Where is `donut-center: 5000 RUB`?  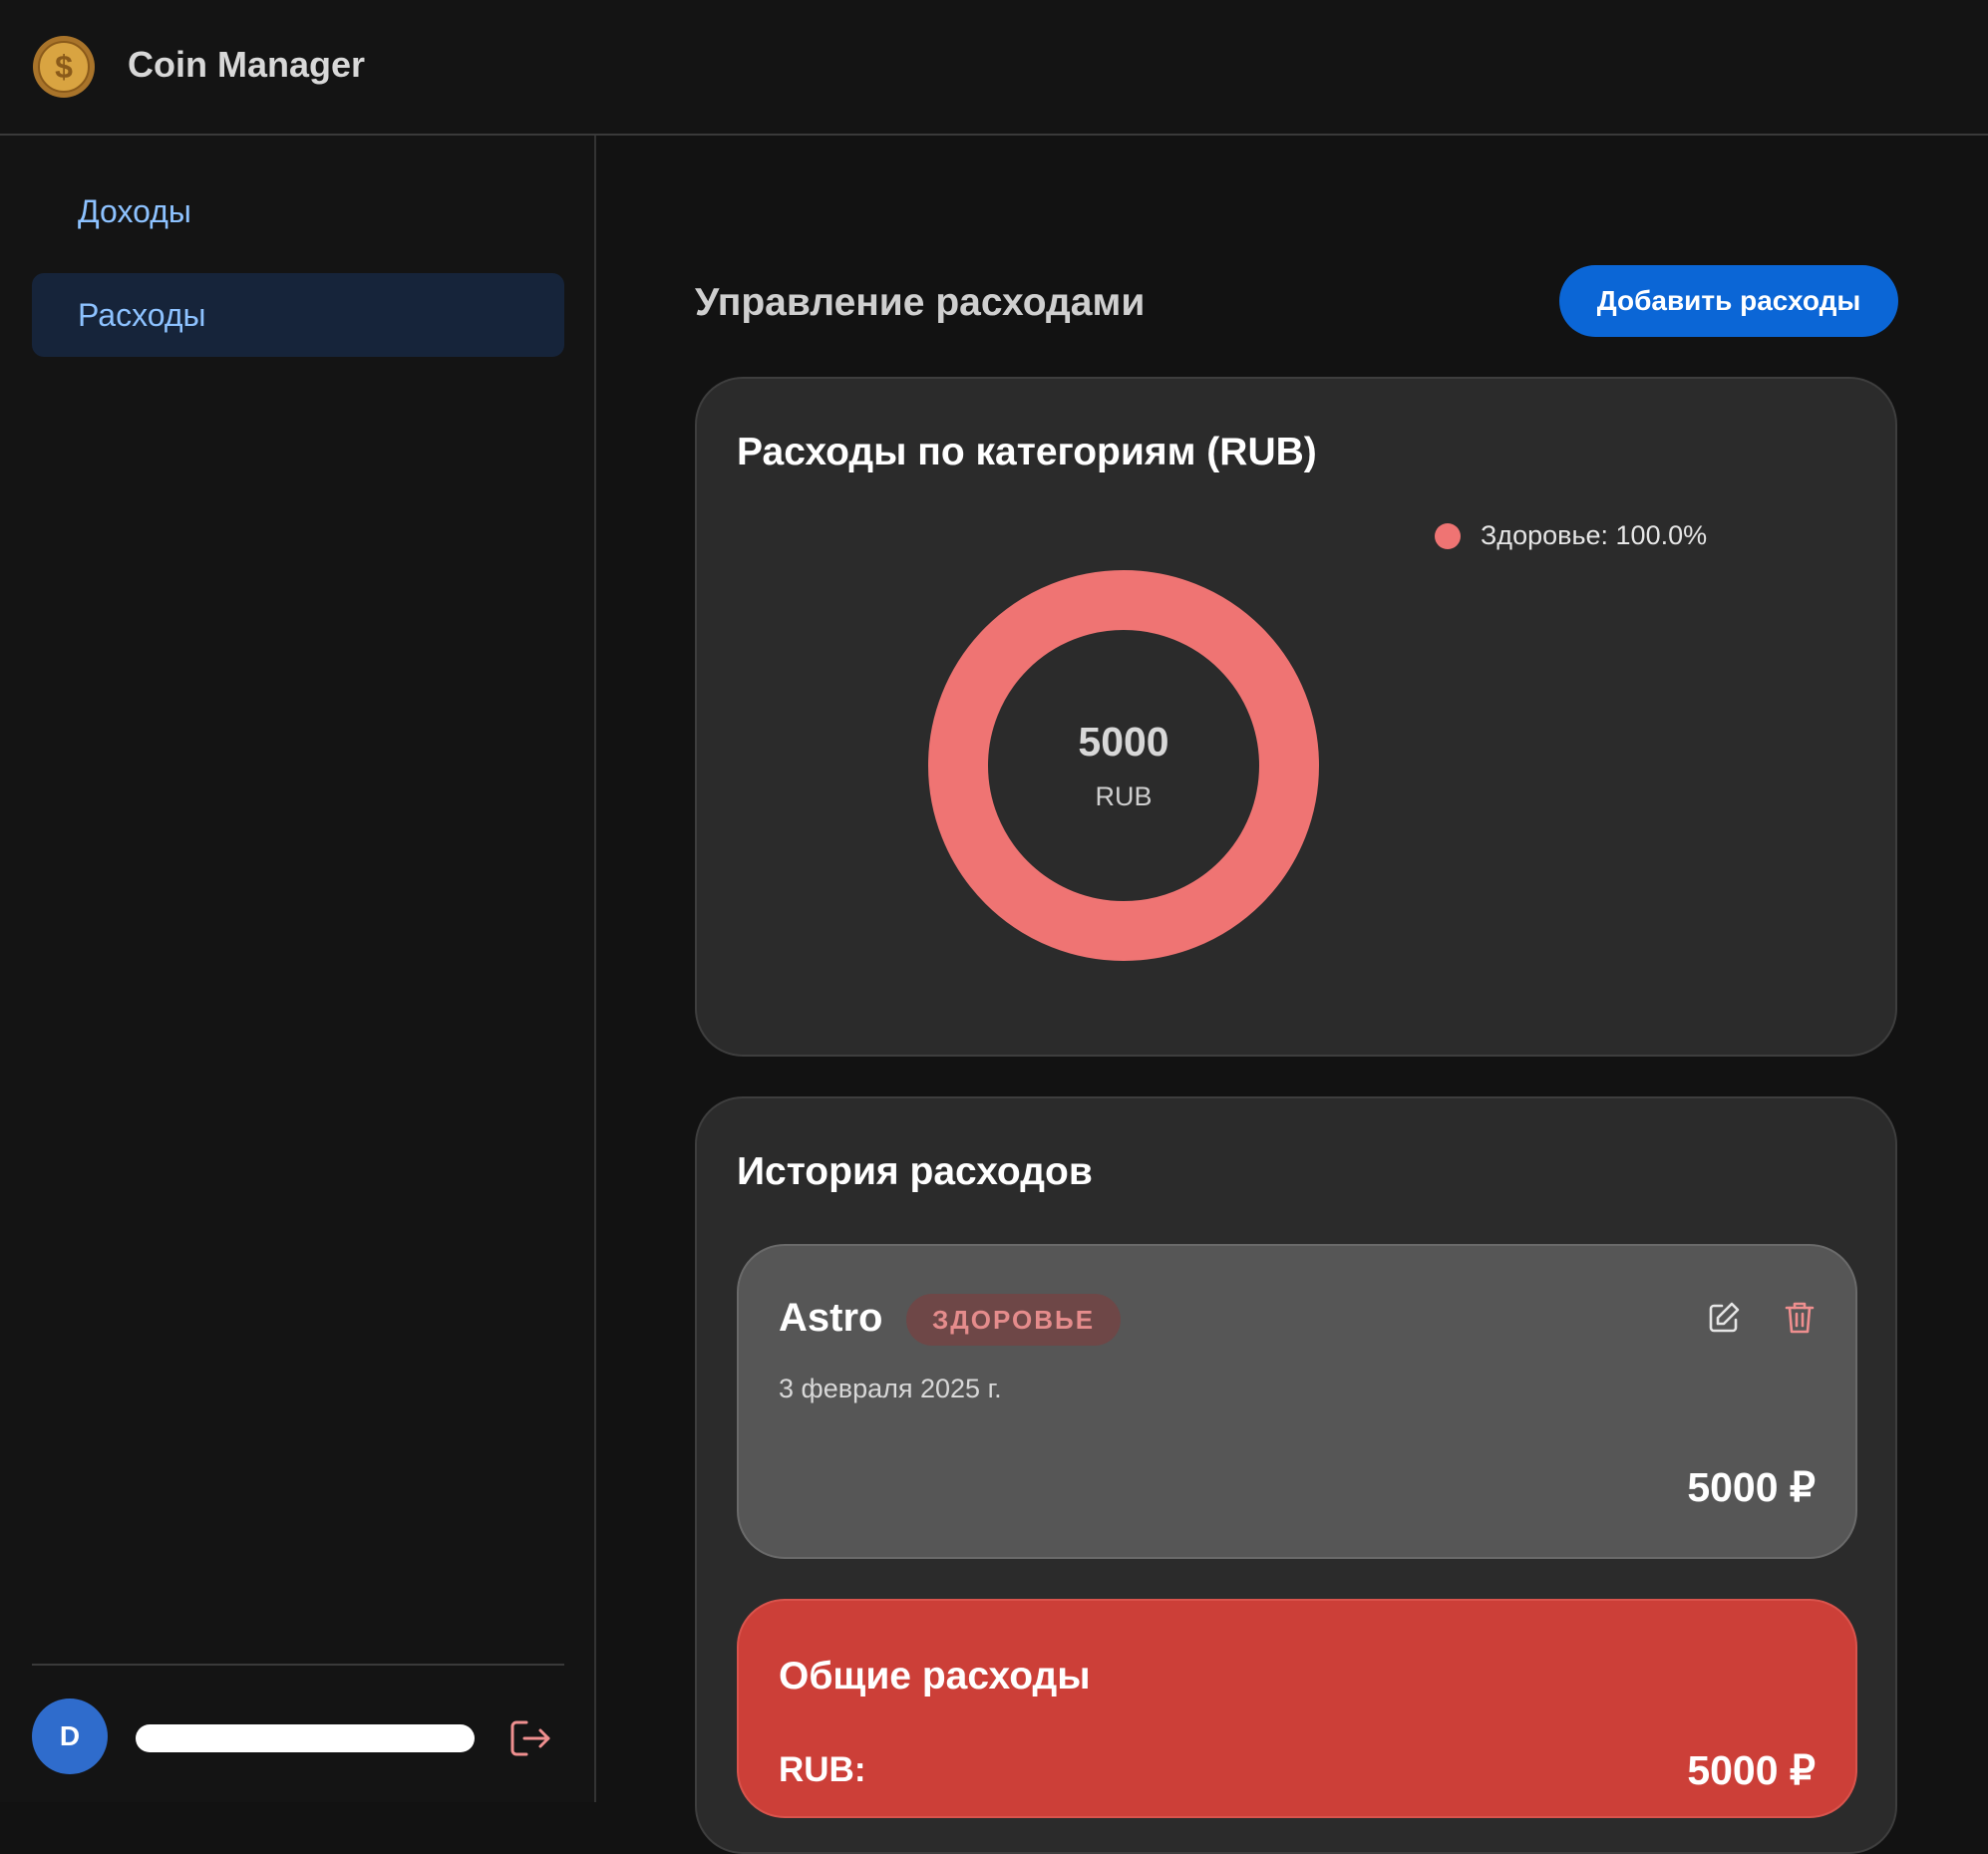 donut-center: 5000 RUB is located at coordinates (1123, 766).